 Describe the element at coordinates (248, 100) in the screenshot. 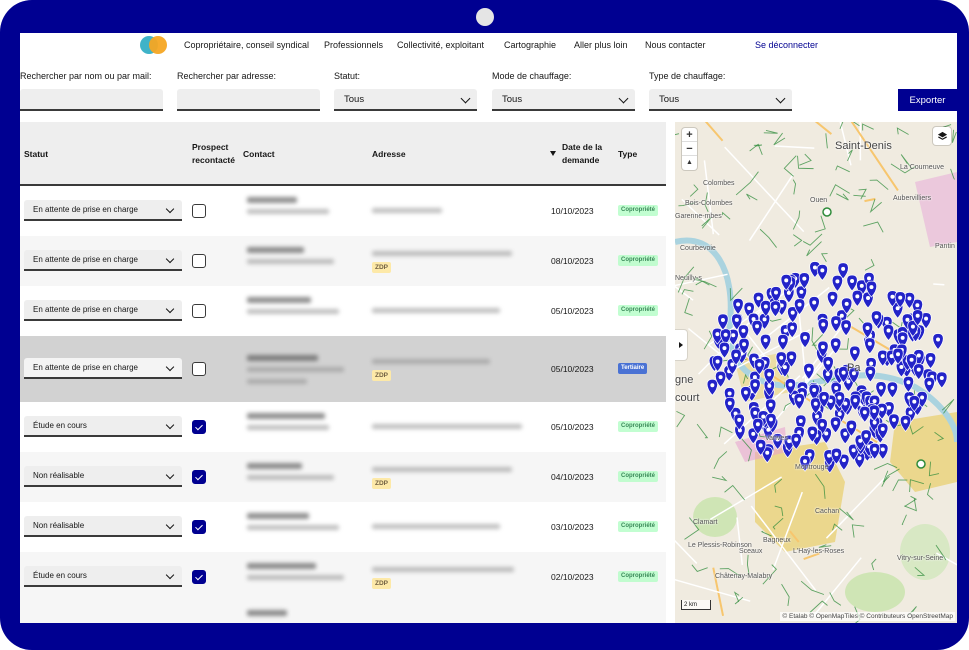

I see `address-search-input` at that location.